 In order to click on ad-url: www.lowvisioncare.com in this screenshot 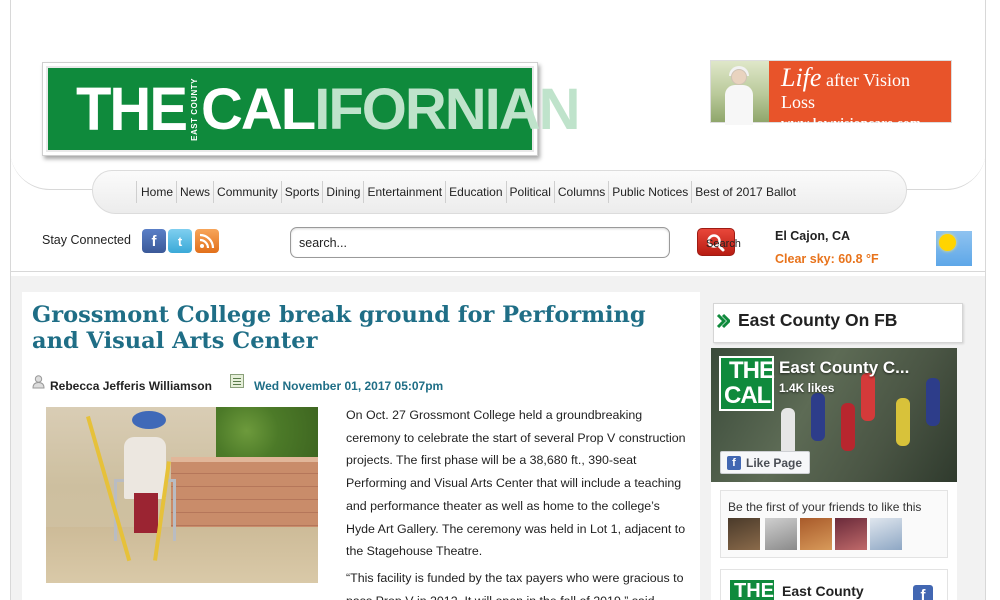, I will do `click(851, 123)`.